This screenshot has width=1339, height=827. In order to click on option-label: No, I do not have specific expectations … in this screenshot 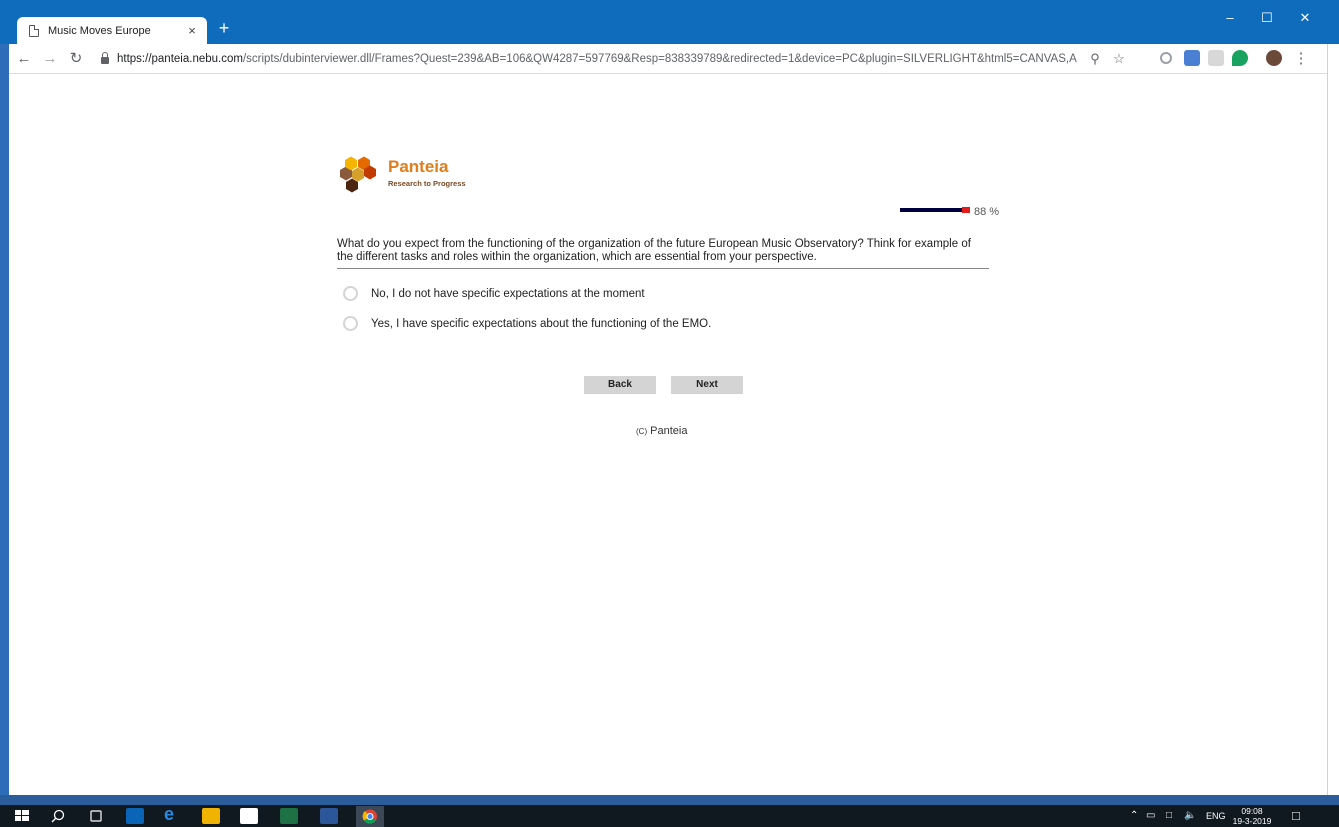, I will do `click(508, 294)`.